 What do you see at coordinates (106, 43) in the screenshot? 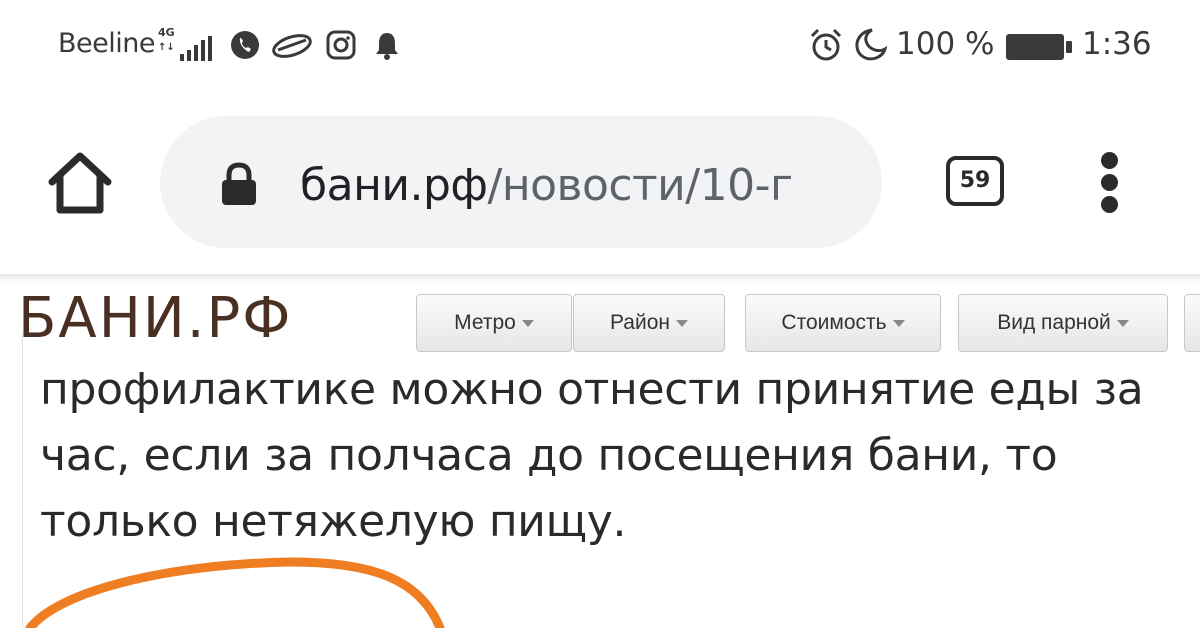
I see `carrier-name: Beeline` at bounding box center [106, 43].